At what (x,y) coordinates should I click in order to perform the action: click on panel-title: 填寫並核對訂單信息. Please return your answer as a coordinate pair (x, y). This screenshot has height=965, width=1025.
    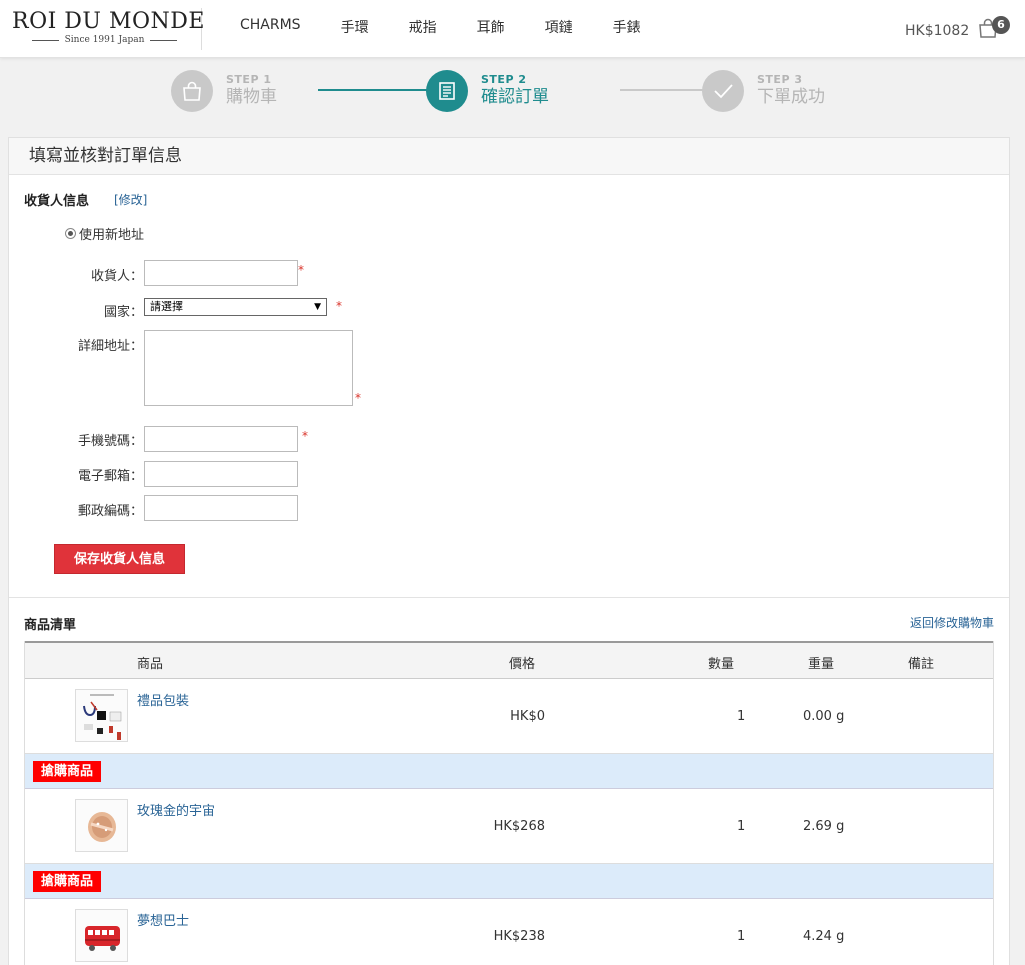
    Looking at the image, I should click on (509, 156).